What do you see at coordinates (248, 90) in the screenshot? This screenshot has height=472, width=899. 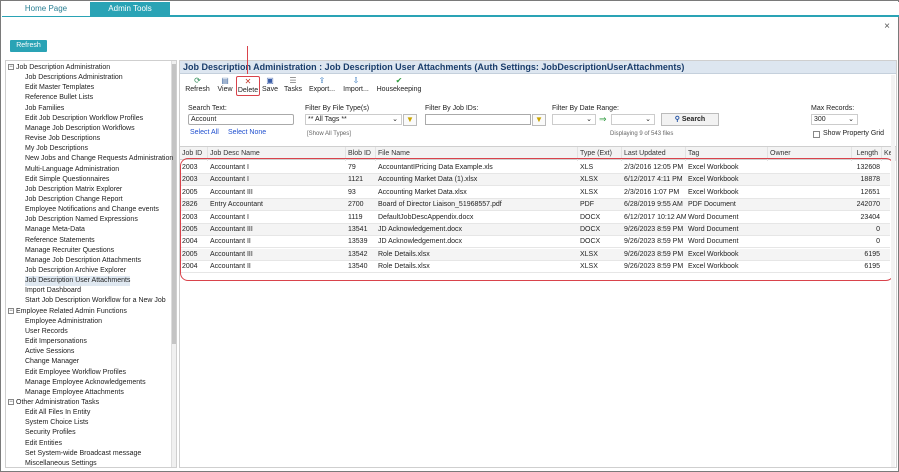 I see `toolbar-button-label: Delete` at bounding box center [248, 90].